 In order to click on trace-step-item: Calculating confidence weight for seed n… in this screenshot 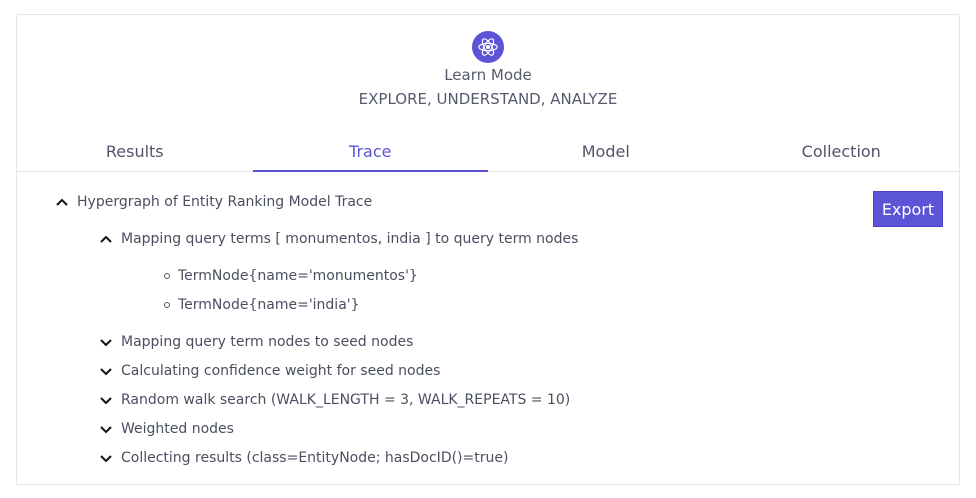, I will do `click(269, 371)`.